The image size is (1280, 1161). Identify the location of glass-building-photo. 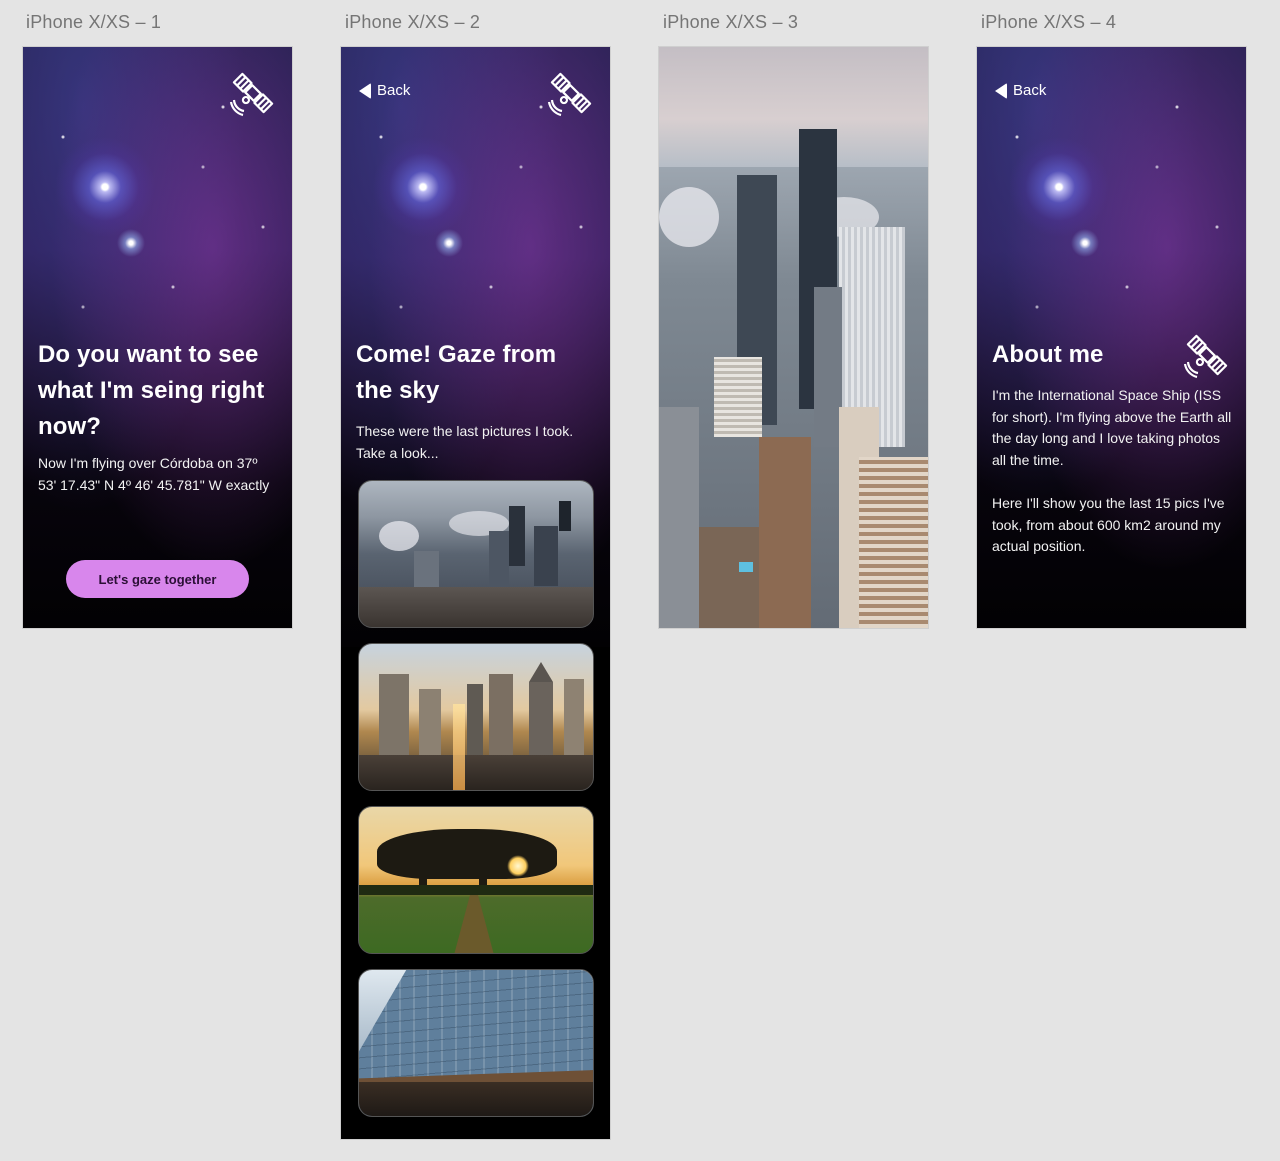
(476, 1043).